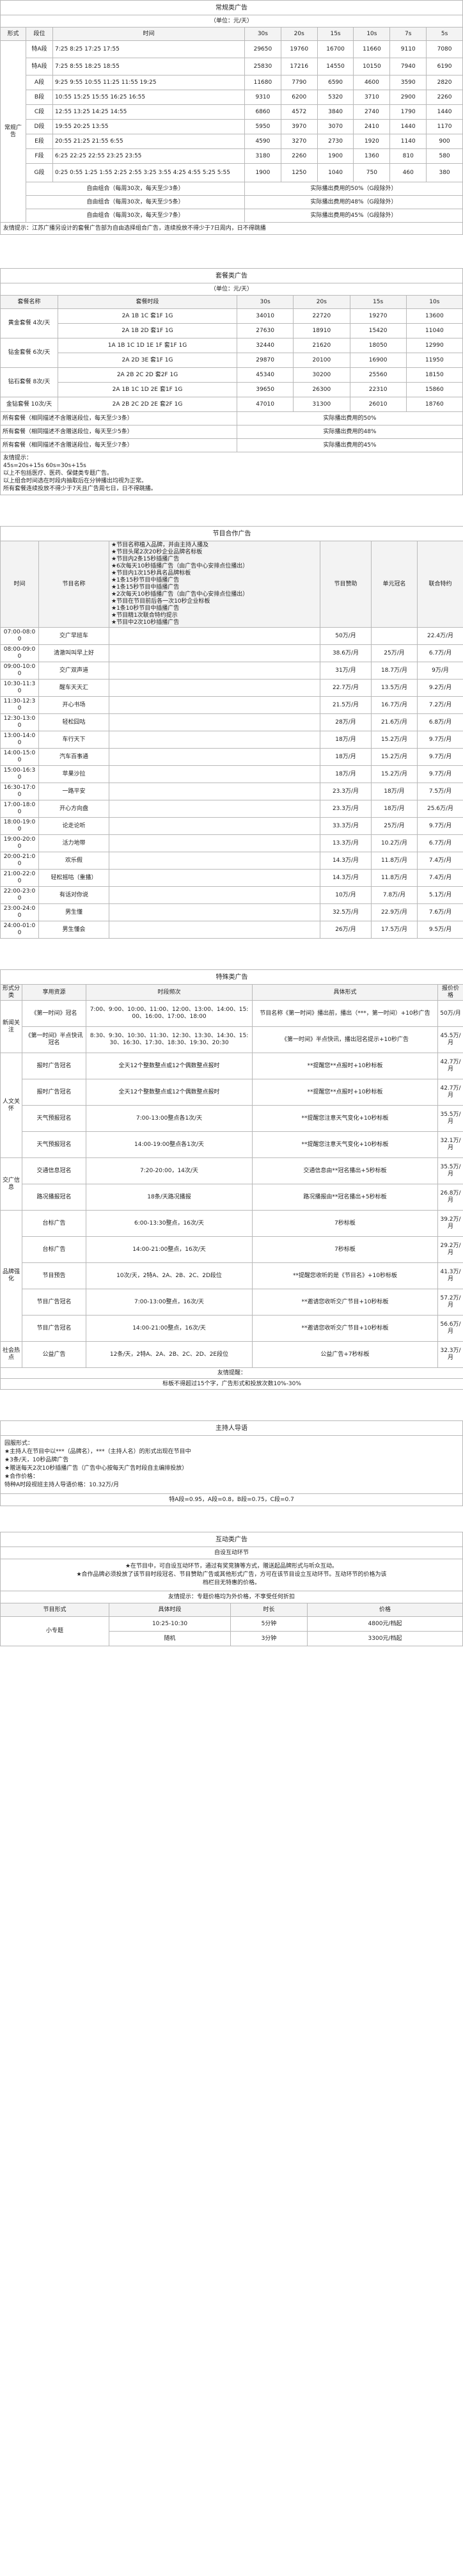 Image resolution: width=463 pixels, height=2576 pixels. Describe the element at coordinates (54, 1631) in the screenshot. I see `table-cell: 小专题` at that location.